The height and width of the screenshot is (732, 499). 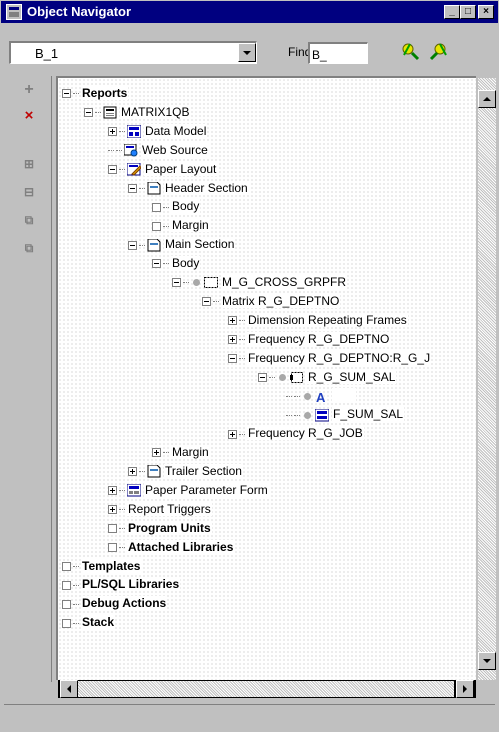 What do you see at coordinates (330, 358) in the screenshot?
I see `tree-node: Frequency R_G_DEPTNO:R_G_J` at bounding box center [330, 358].